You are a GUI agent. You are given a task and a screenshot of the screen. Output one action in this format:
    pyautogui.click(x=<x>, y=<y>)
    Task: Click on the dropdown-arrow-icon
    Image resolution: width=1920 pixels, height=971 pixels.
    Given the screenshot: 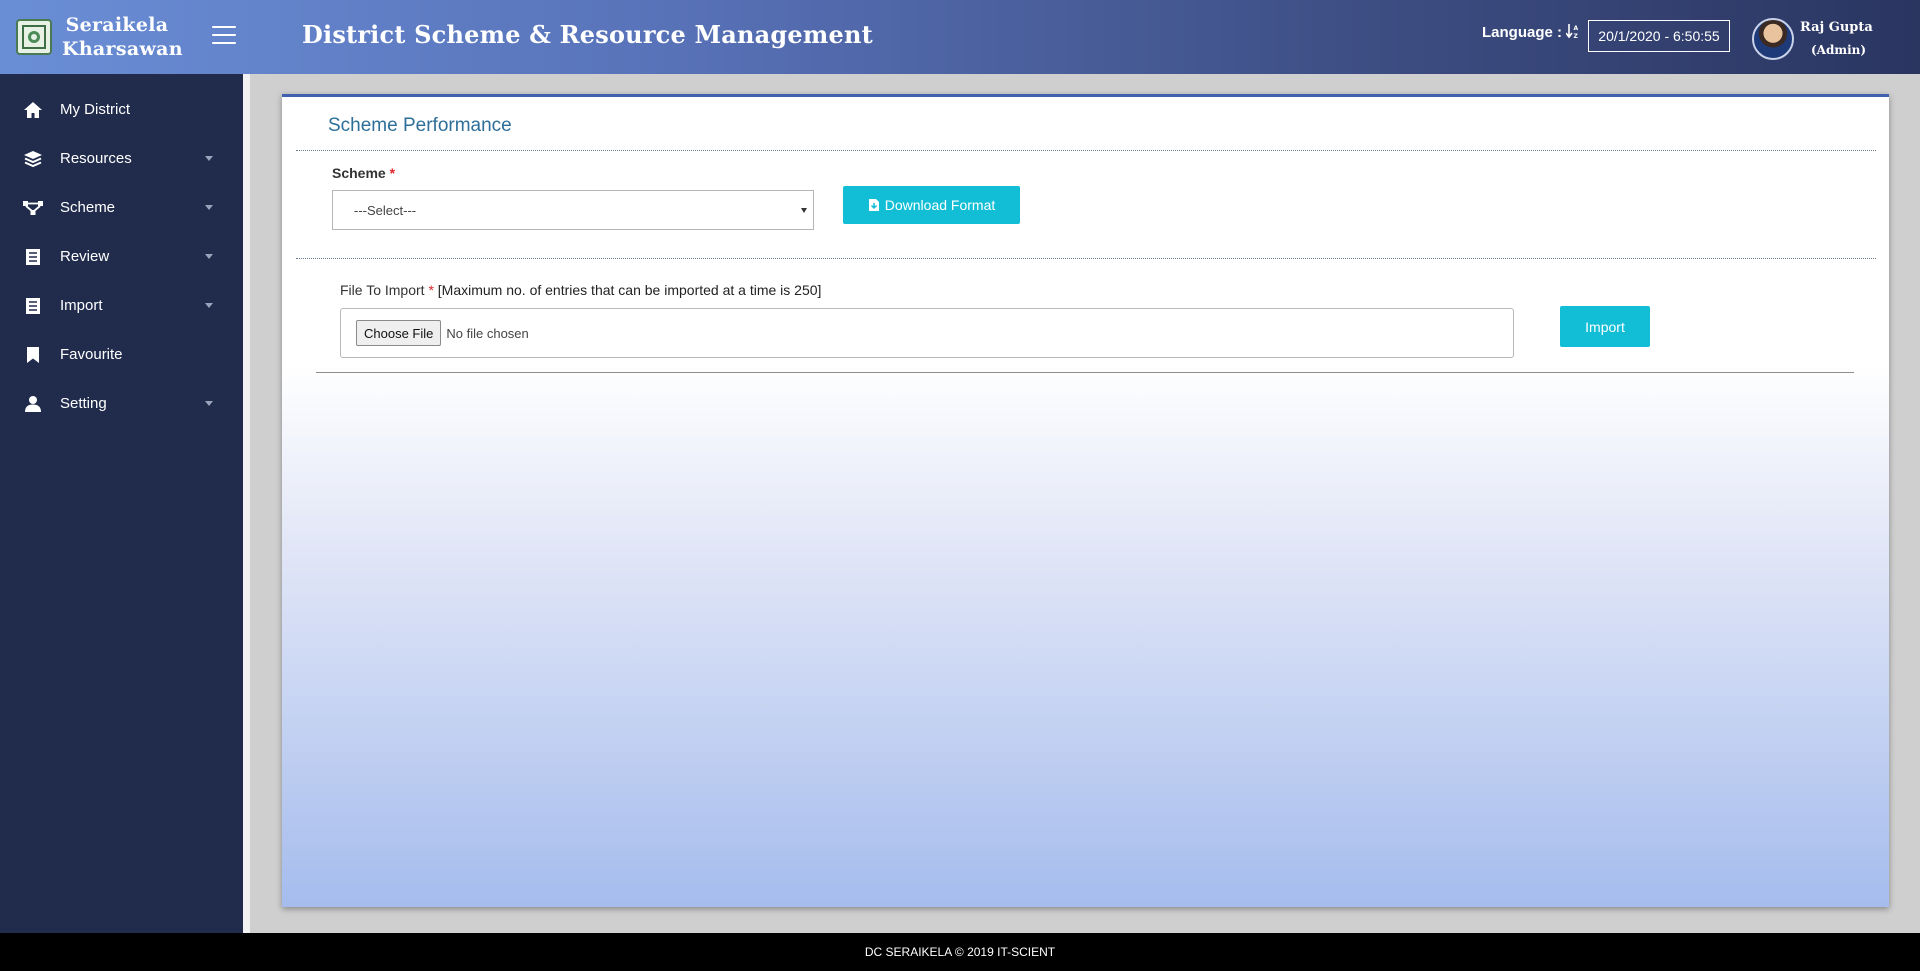 What is the action you would take?
    pyautogui.click(x=804, y=210)
    